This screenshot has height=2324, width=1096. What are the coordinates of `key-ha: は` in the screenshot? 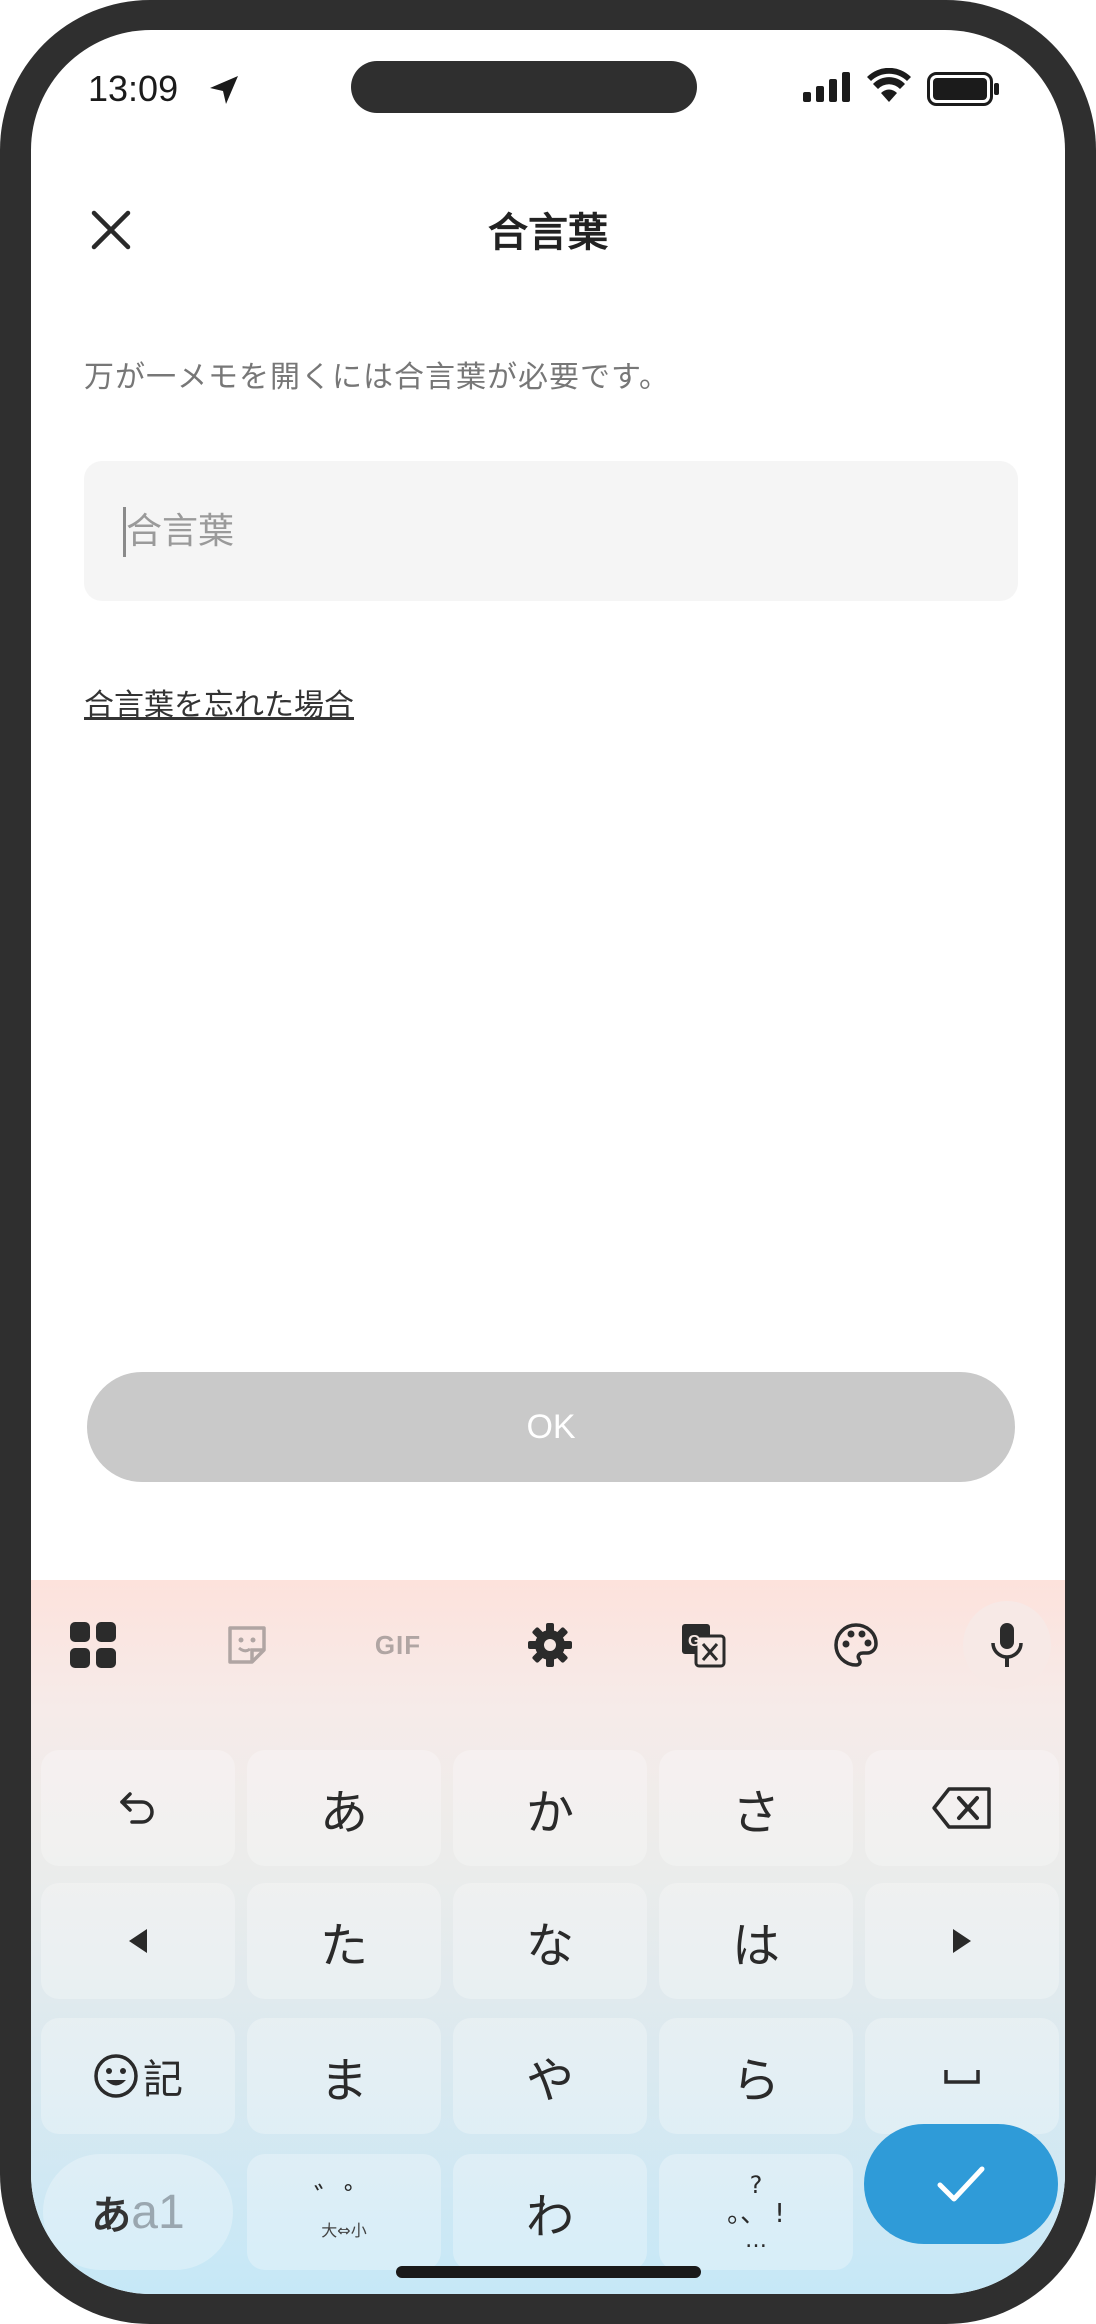 It's located at (756, 1941).